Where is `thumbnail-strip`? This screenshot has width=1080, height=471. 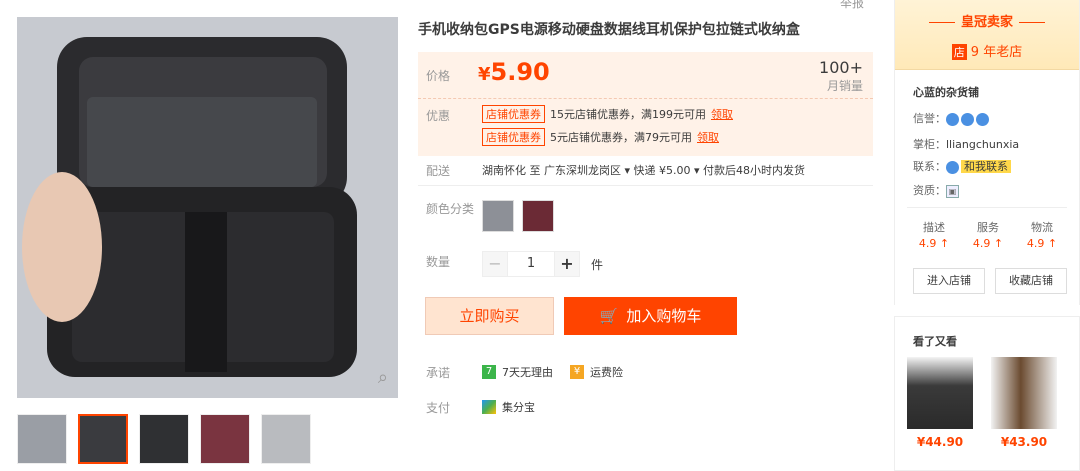 thumbnail-strip is located at coordinates (164, 439).